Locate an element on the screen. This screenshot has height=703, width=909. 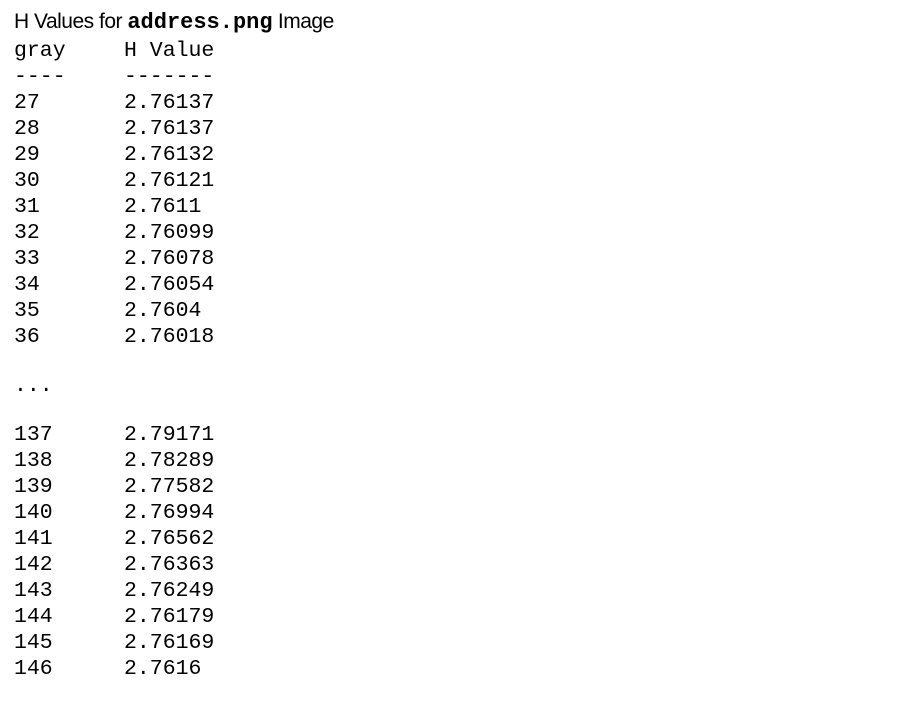
h-value-cell: 2.76078 is located at coordinates (169, 259).